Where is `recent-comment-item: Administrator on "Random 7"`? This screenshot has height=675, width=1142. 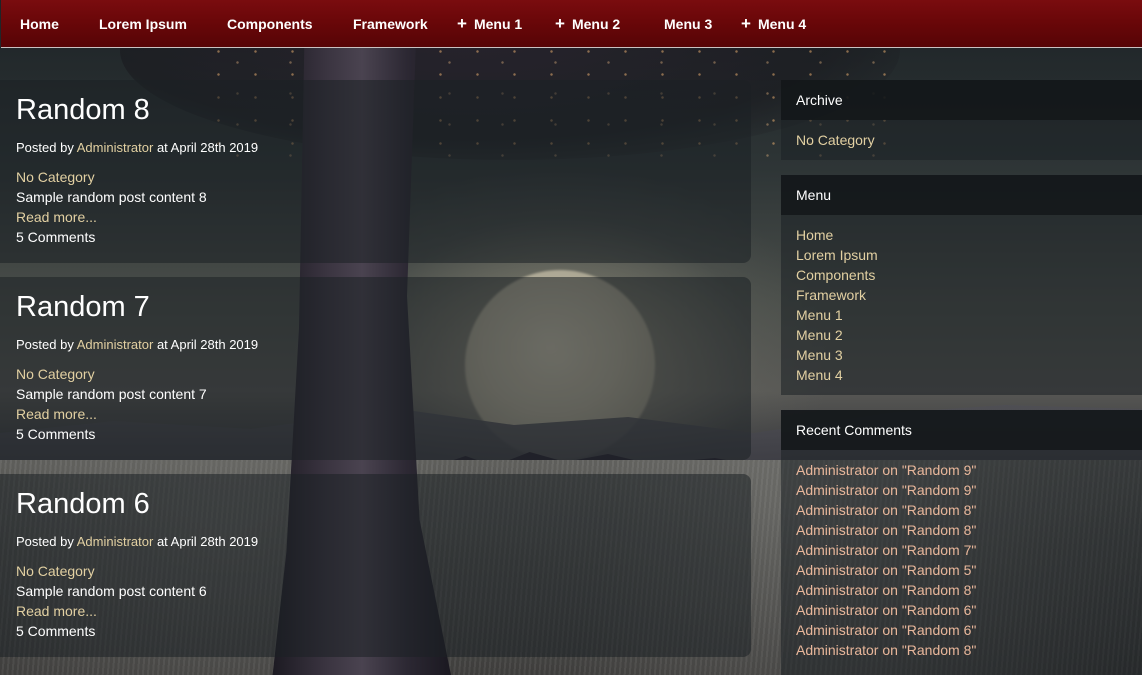 recent-comment-item: Administrator on "Random 7" is located at coordinates (969, 550).